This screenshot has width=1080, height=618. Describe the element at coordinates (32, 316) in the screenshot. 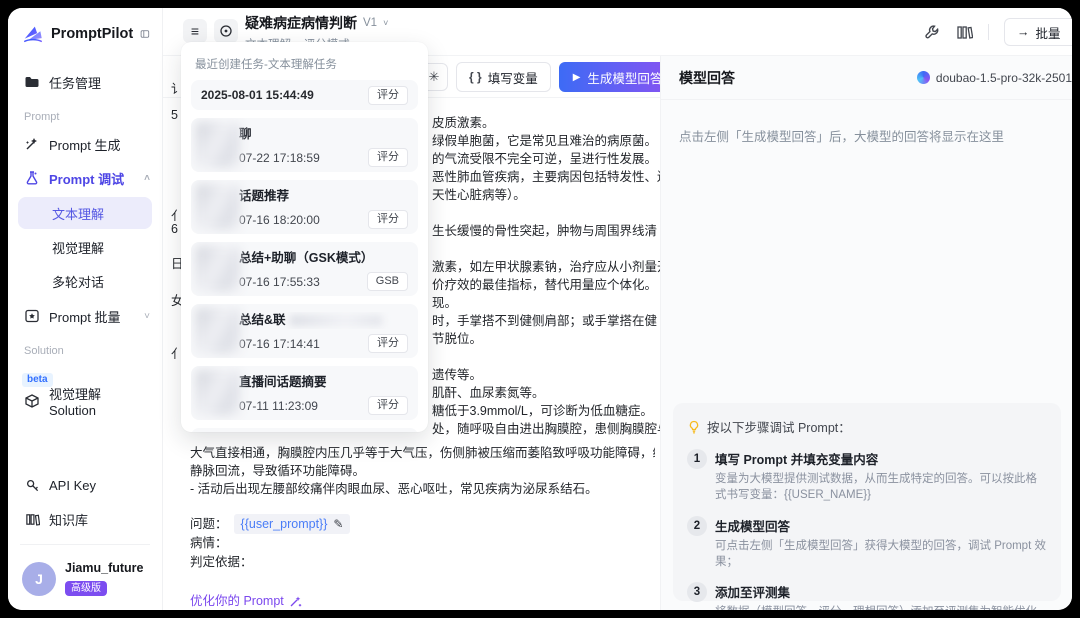

I see `batch-box-icon` at that location.